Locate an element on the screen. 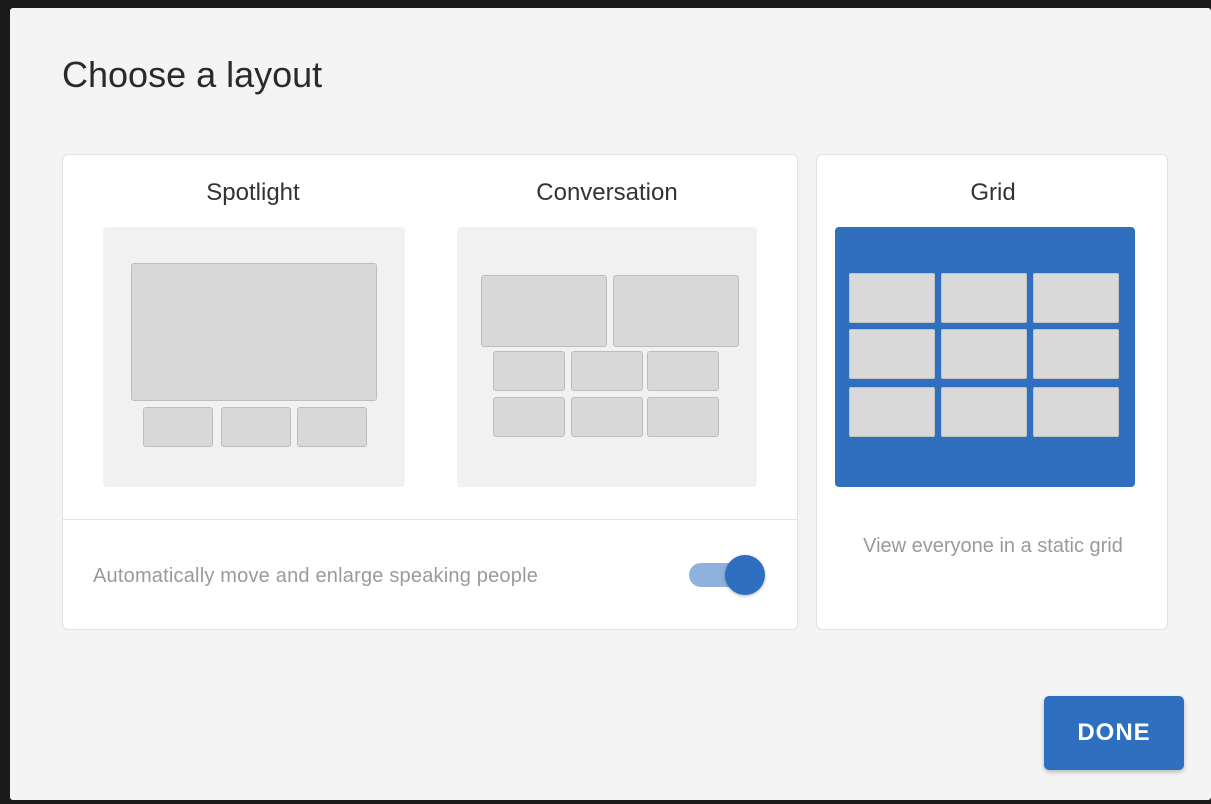 This screenshot has height=804, width=1211. grid-option is located at coordinates (985, 357).